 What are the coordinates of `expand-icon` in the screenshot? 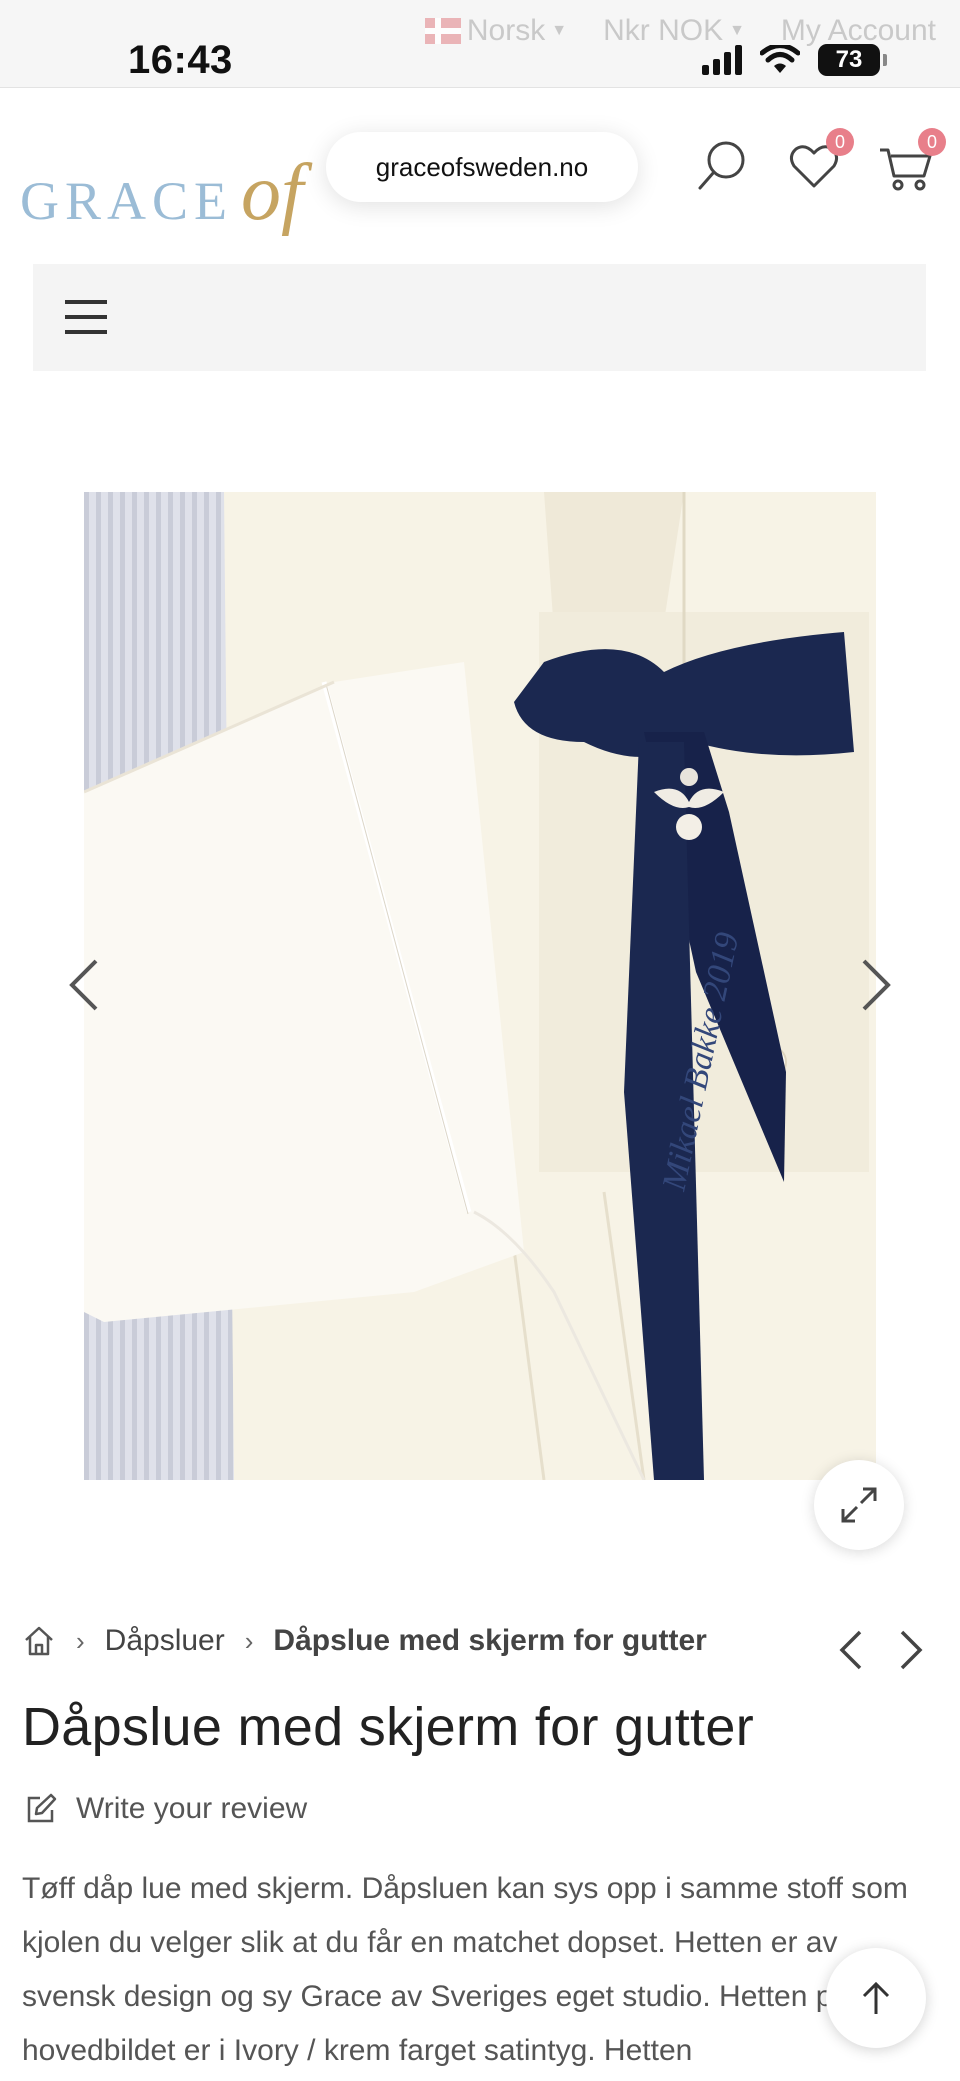 It's located at (859, 1505).